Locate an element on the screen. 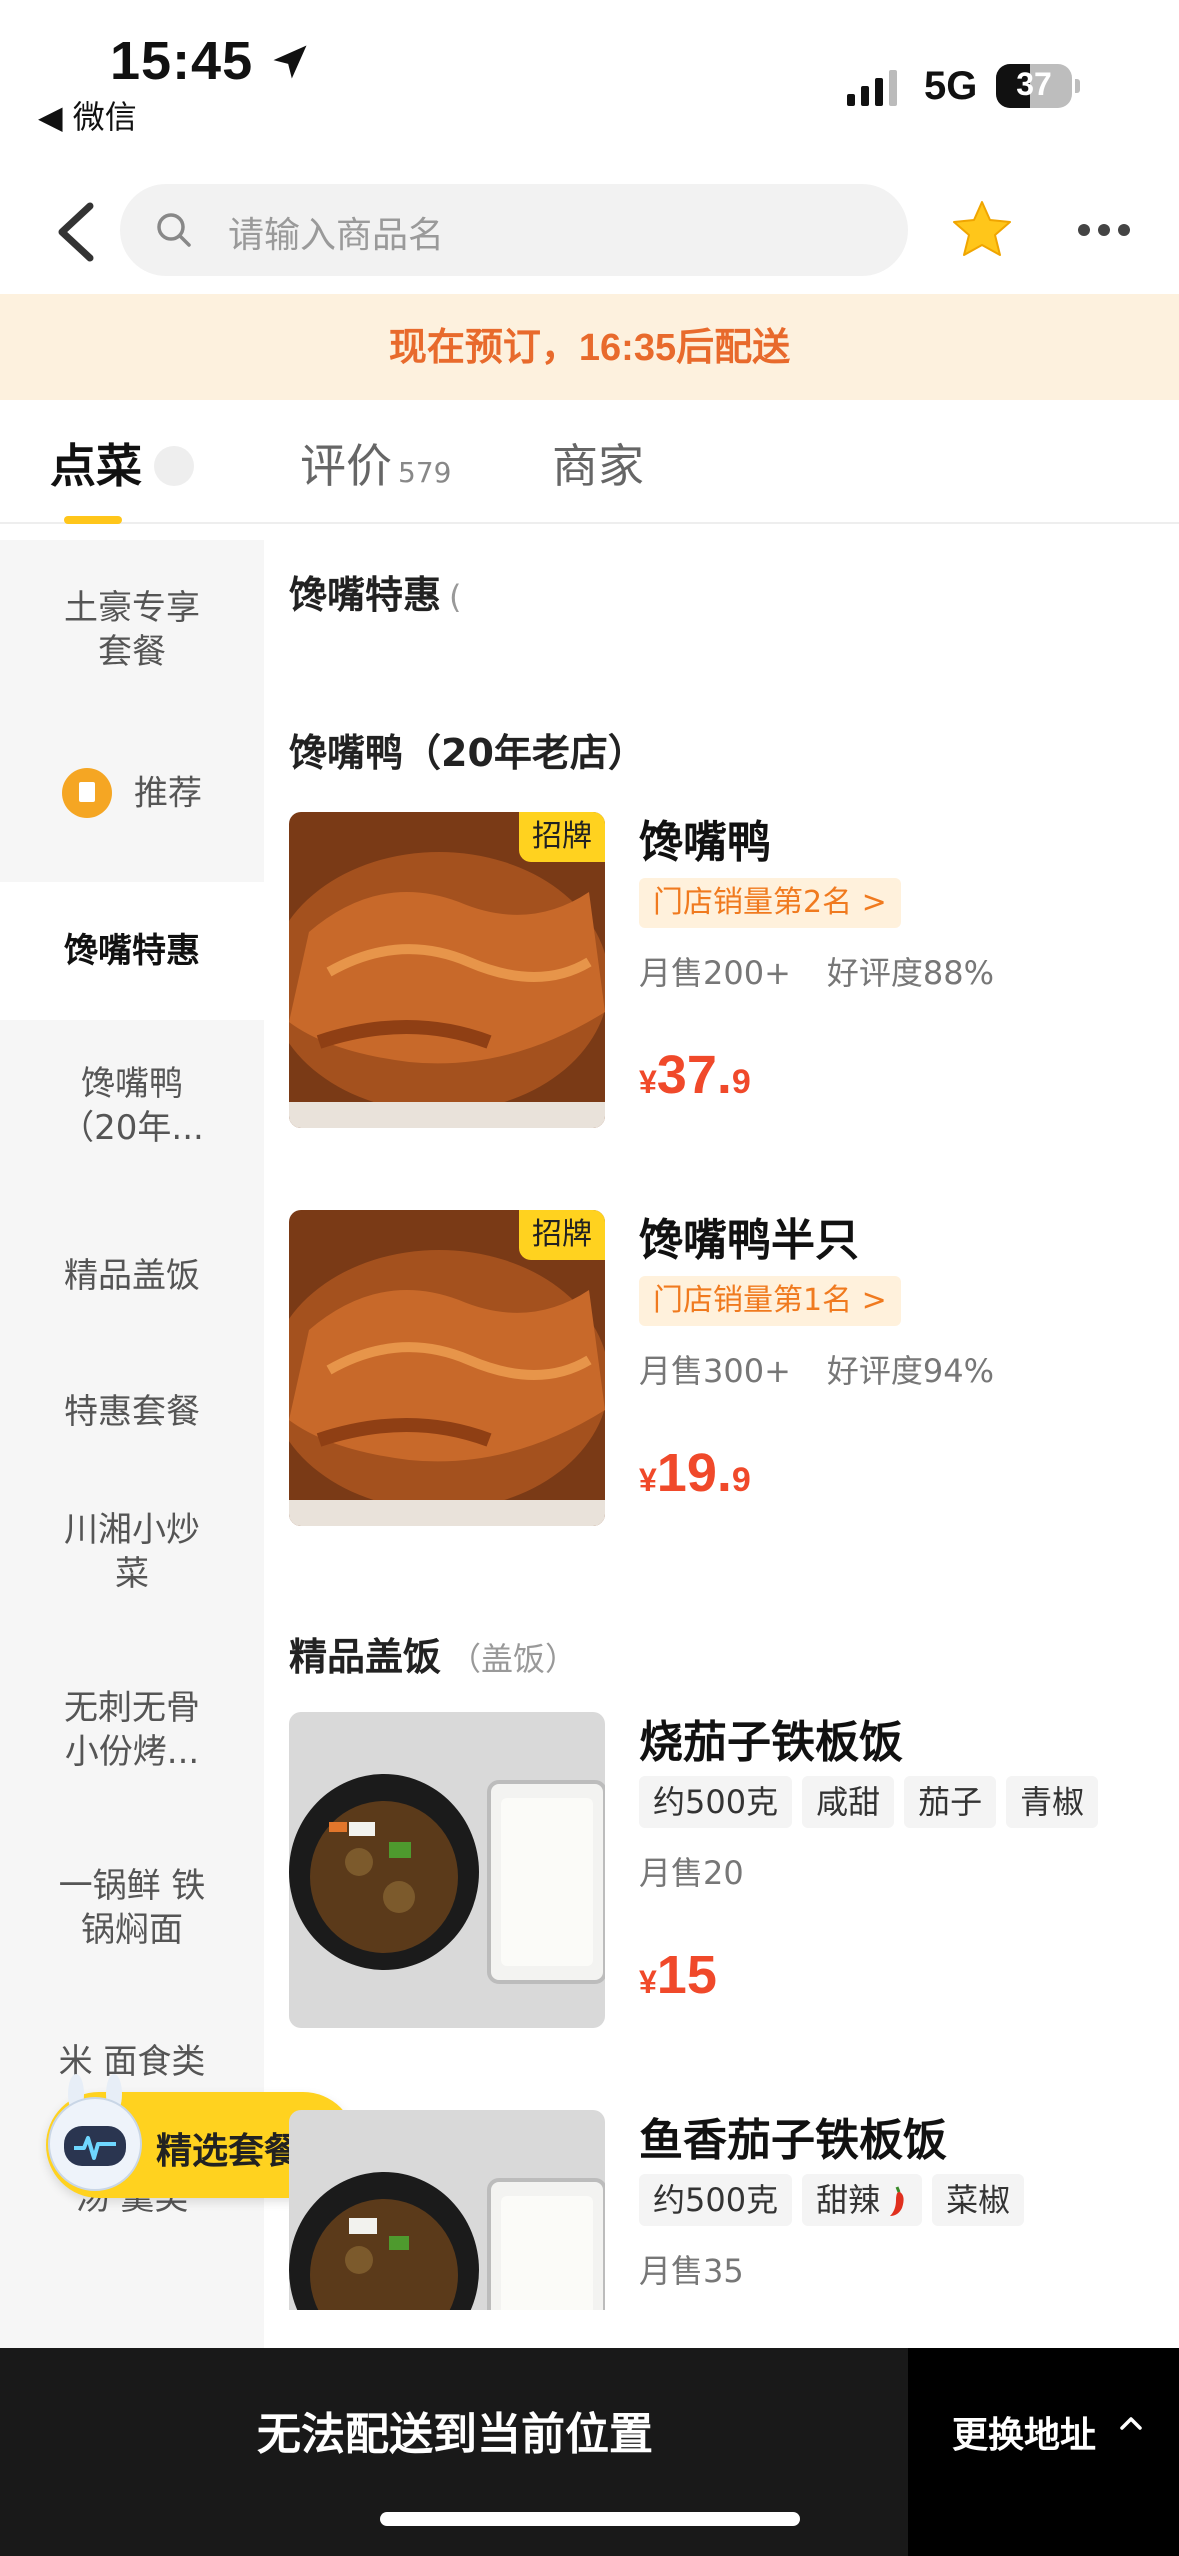  price-integer: 37. is located at coordinates (694, 1075).